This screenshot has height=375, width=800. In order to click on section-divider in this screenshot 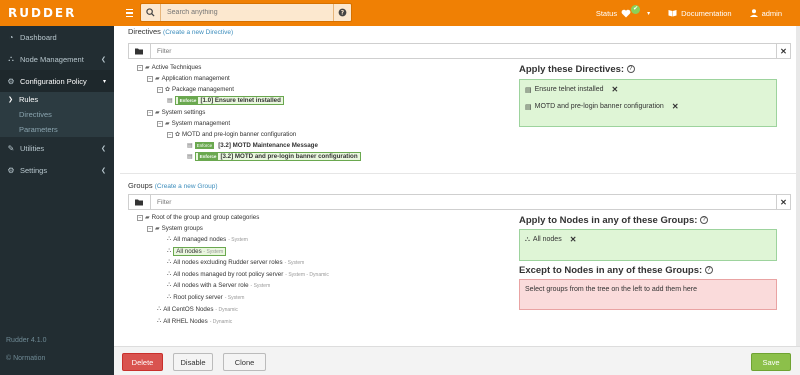, I will do `click(458, 173)`.